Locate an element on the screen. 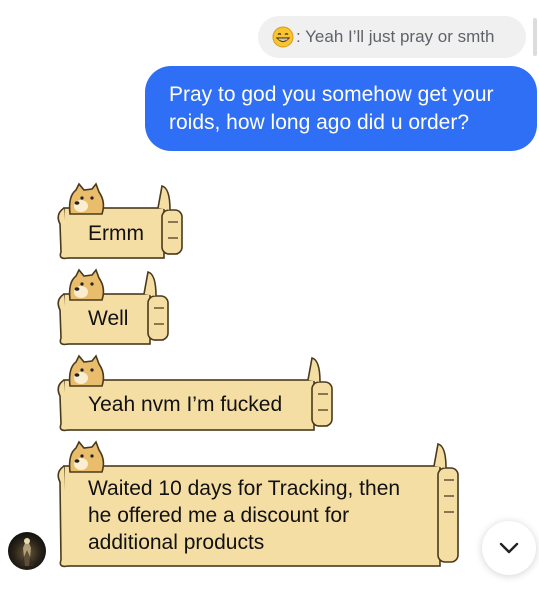 Image resolution: width=539 pixels, height=600 pixels. avatar-figure-icon is located at coordinates (27, 552).